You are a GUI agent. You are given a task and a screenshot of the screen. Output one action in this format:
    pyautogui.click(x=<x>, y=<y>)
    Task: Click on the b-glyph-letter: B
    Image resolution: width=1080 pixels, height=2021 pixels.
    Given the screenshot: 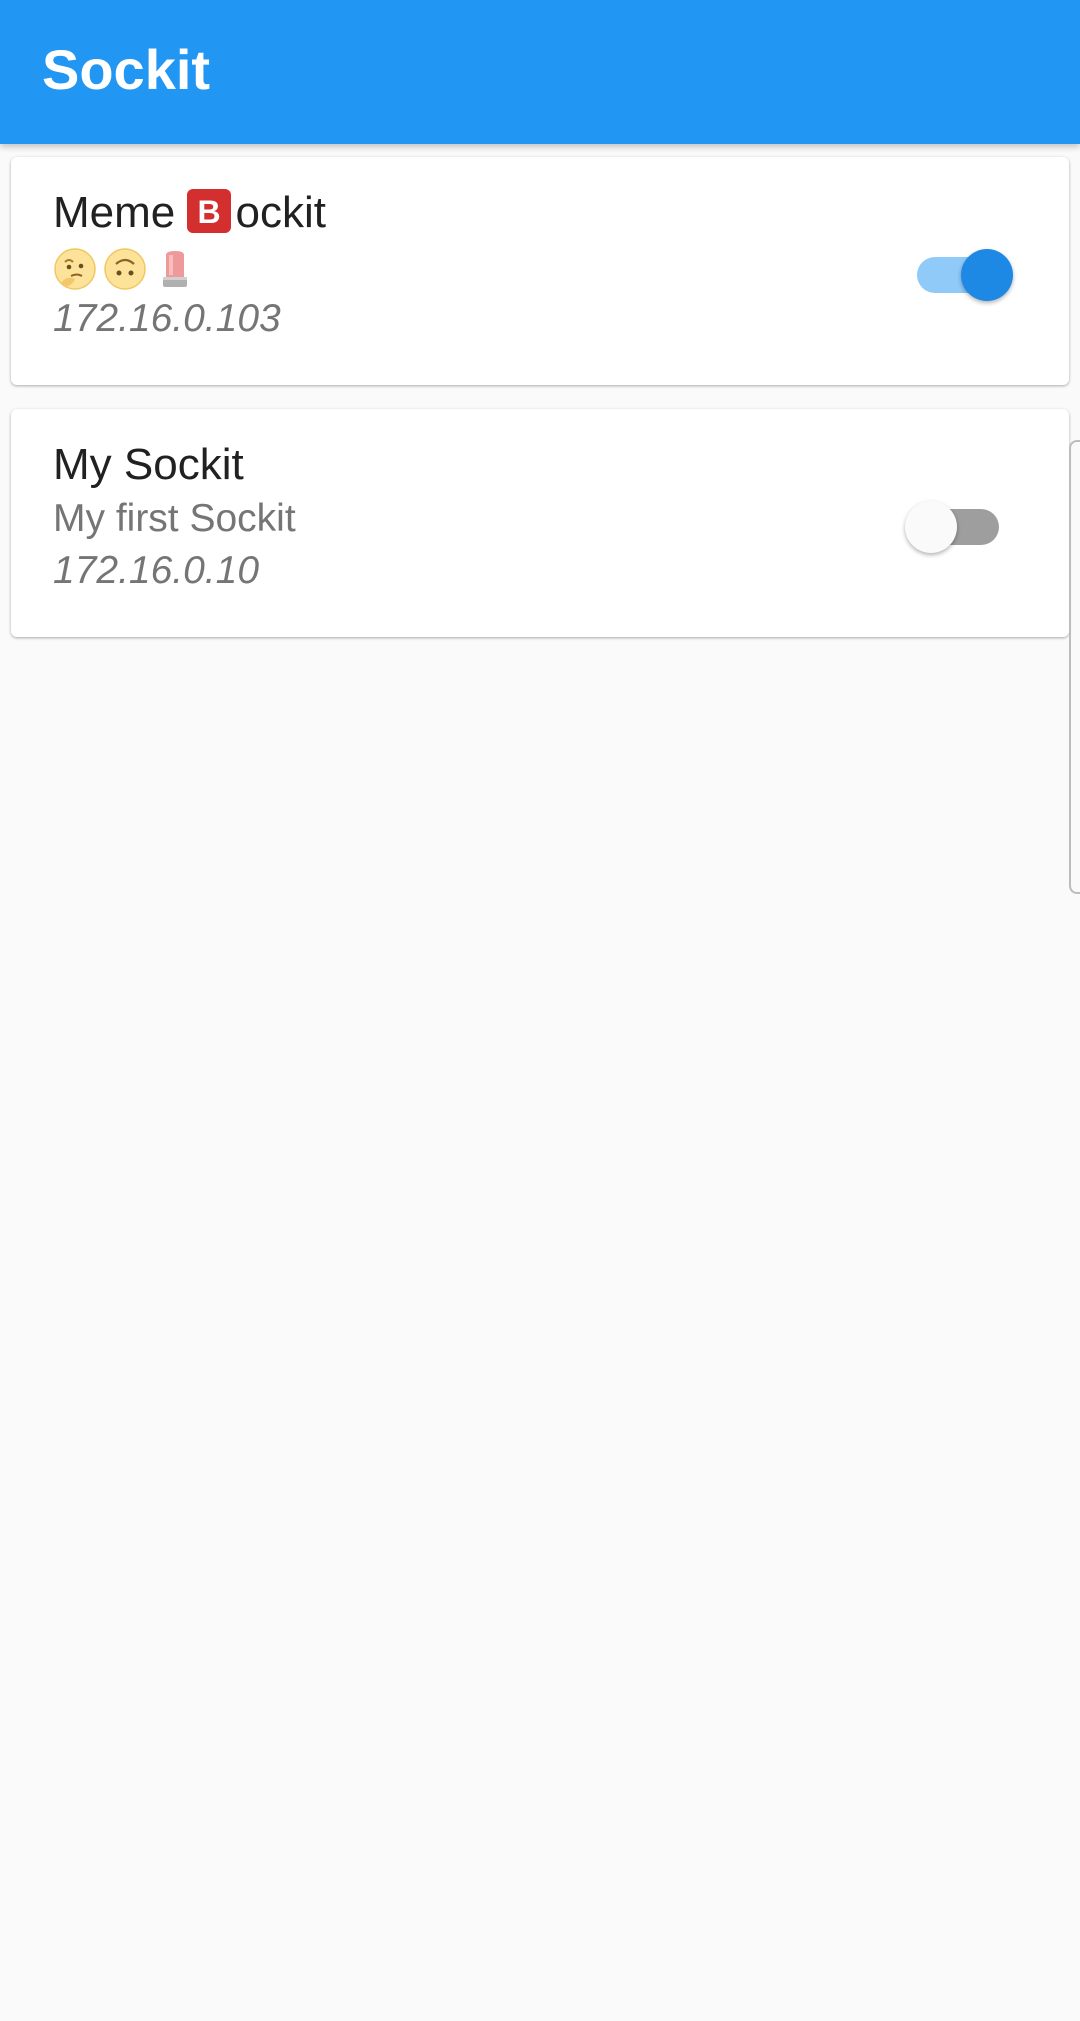 What is the action you would take?
    pyautogui.click(x=209, y=212)
    